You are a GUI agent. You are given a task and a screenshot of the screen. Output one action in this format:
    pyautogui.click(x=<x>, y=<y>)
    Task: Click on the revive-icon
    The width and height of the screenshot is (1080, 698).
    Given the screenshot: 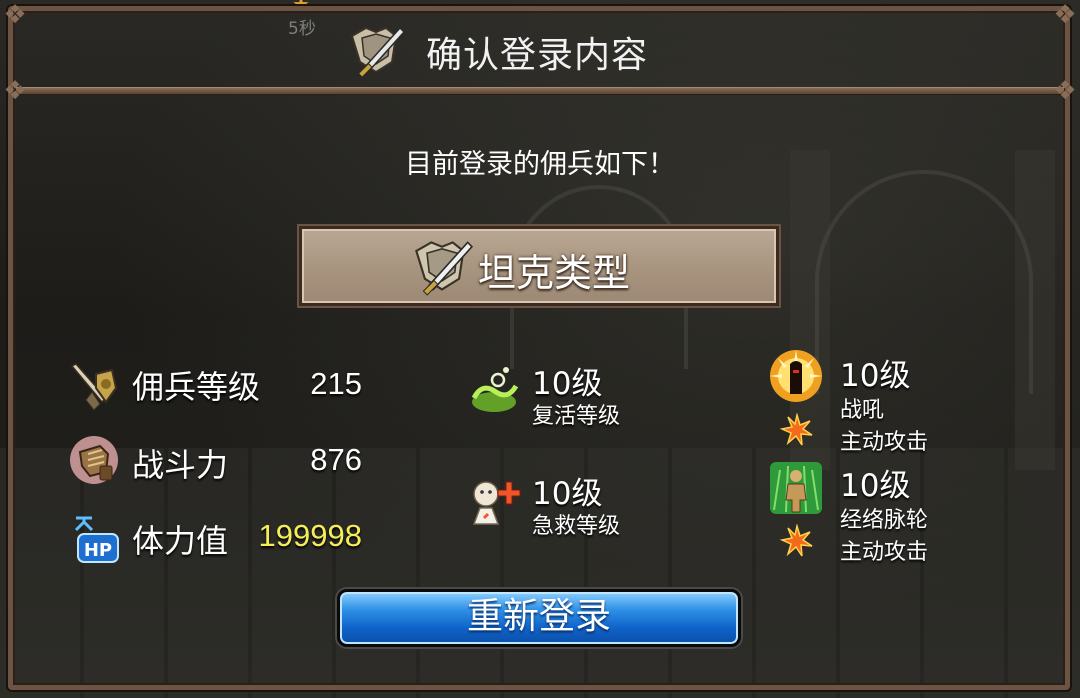 What is the action you would take?
    pyautogui.click(x=495, y=389)
    